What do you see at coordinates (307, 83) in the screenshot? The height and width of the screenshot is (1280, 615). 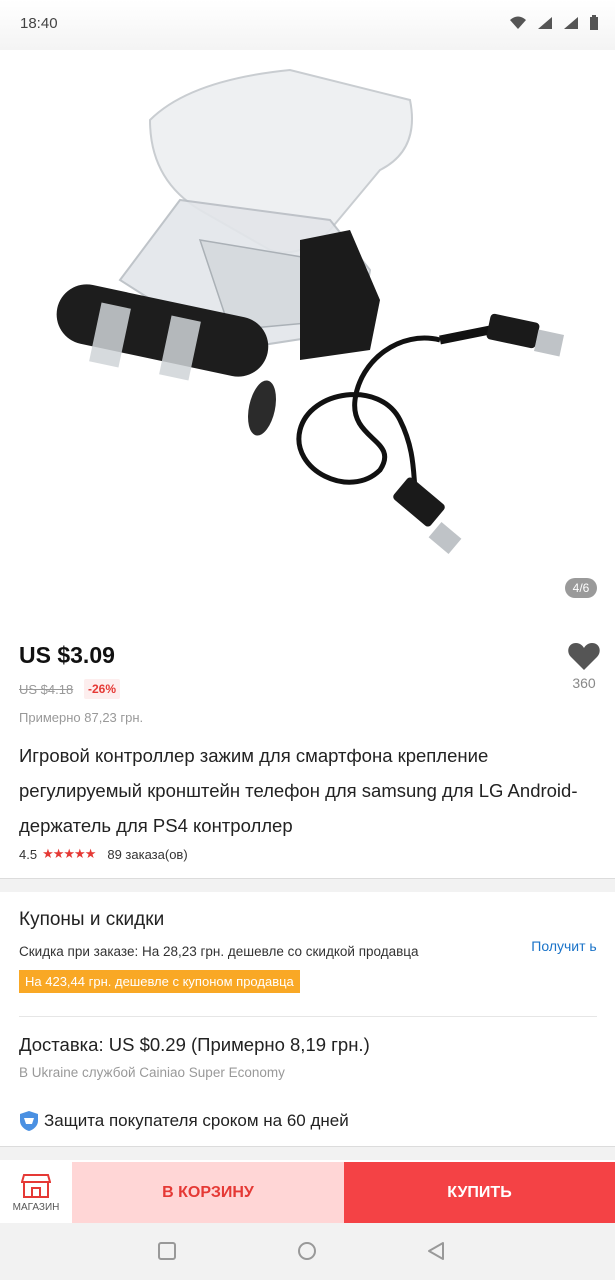 I see `top-actions-bar` at bounding box center [307, 83].